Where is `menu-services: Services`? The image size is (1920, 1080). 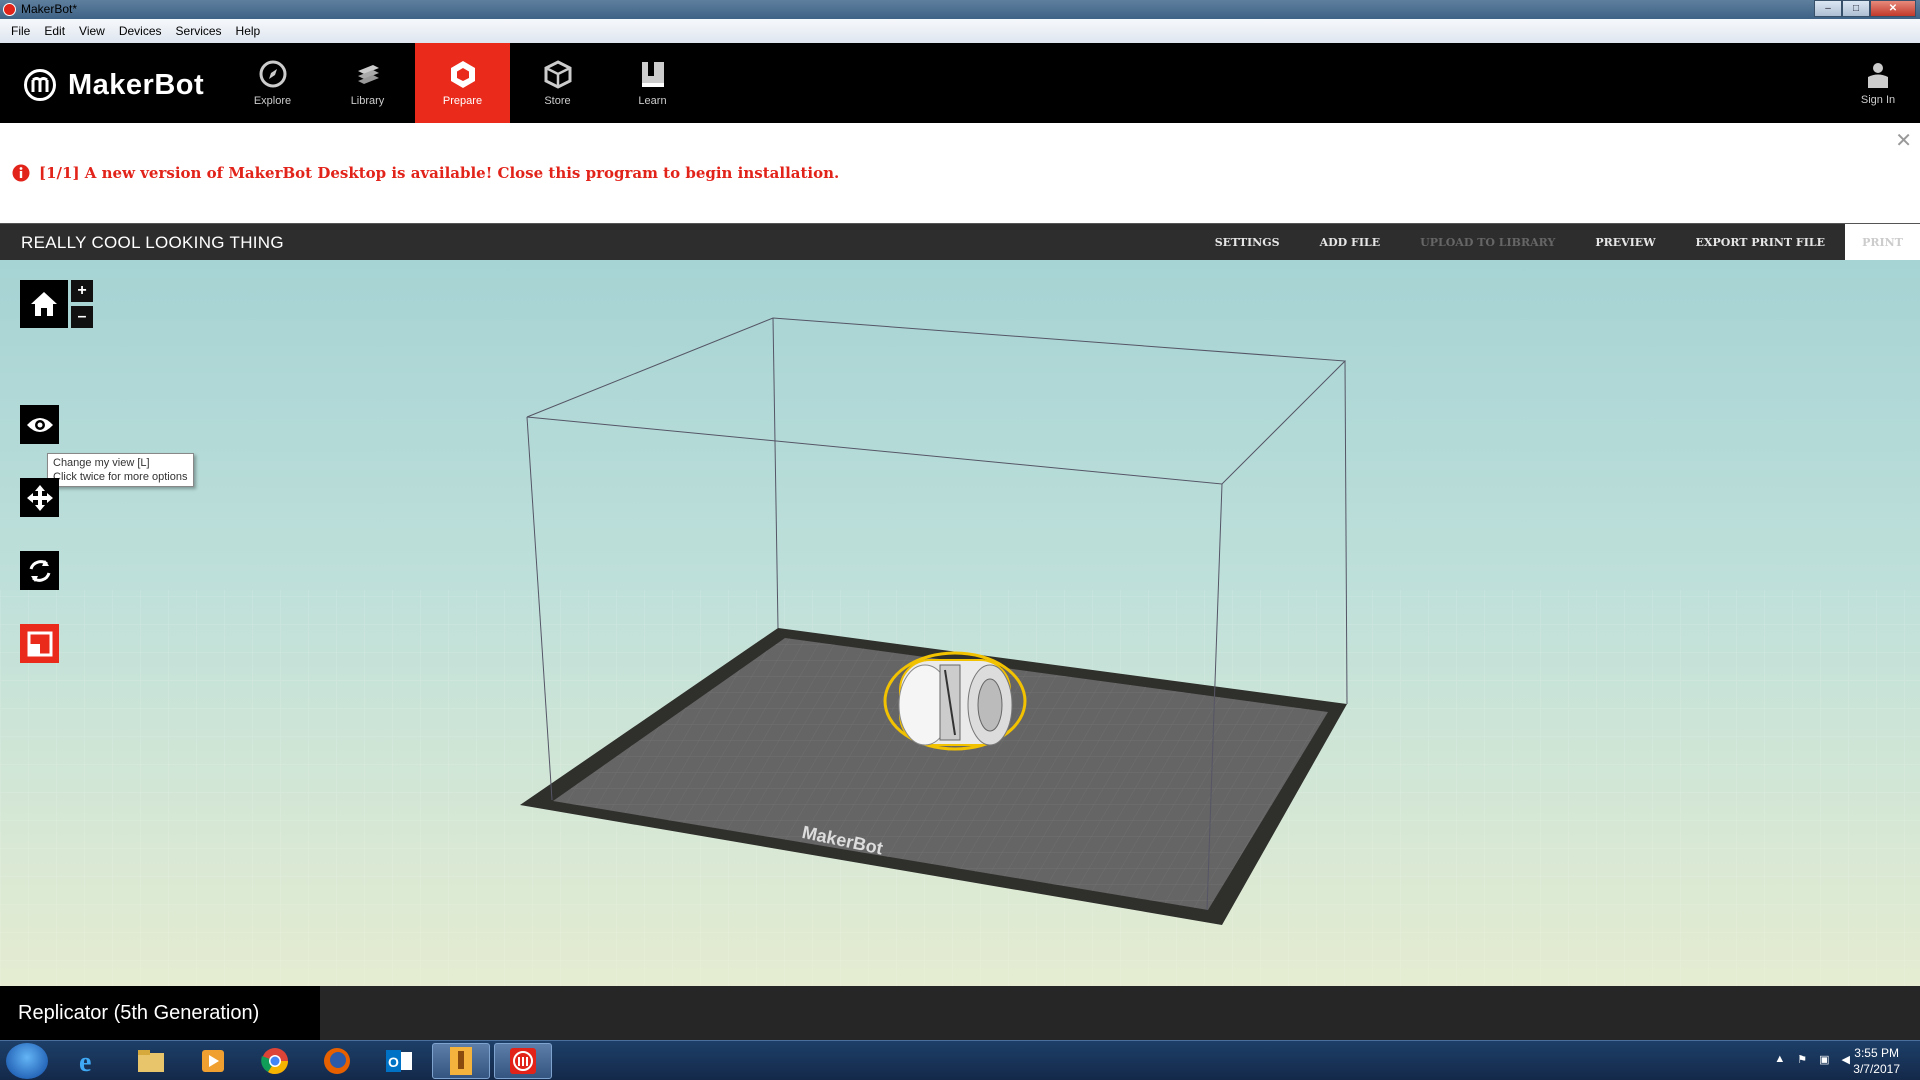 menu-services: Services is located at coordinates (199, 31).